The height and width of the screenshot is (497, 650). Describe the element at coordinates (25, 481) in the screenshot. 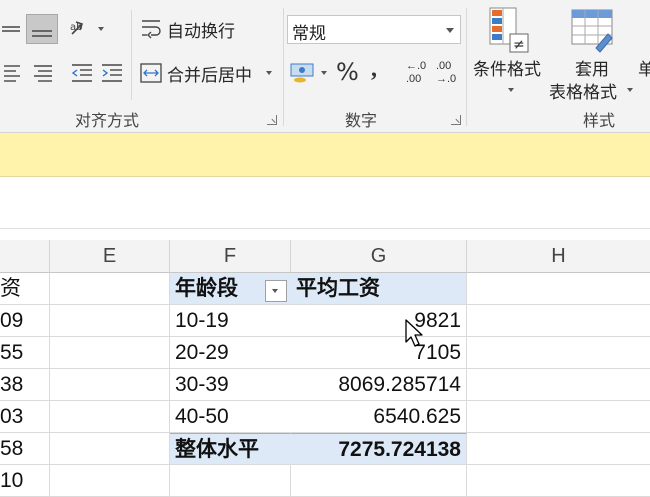

I see `cell-d7: 10` at that location.